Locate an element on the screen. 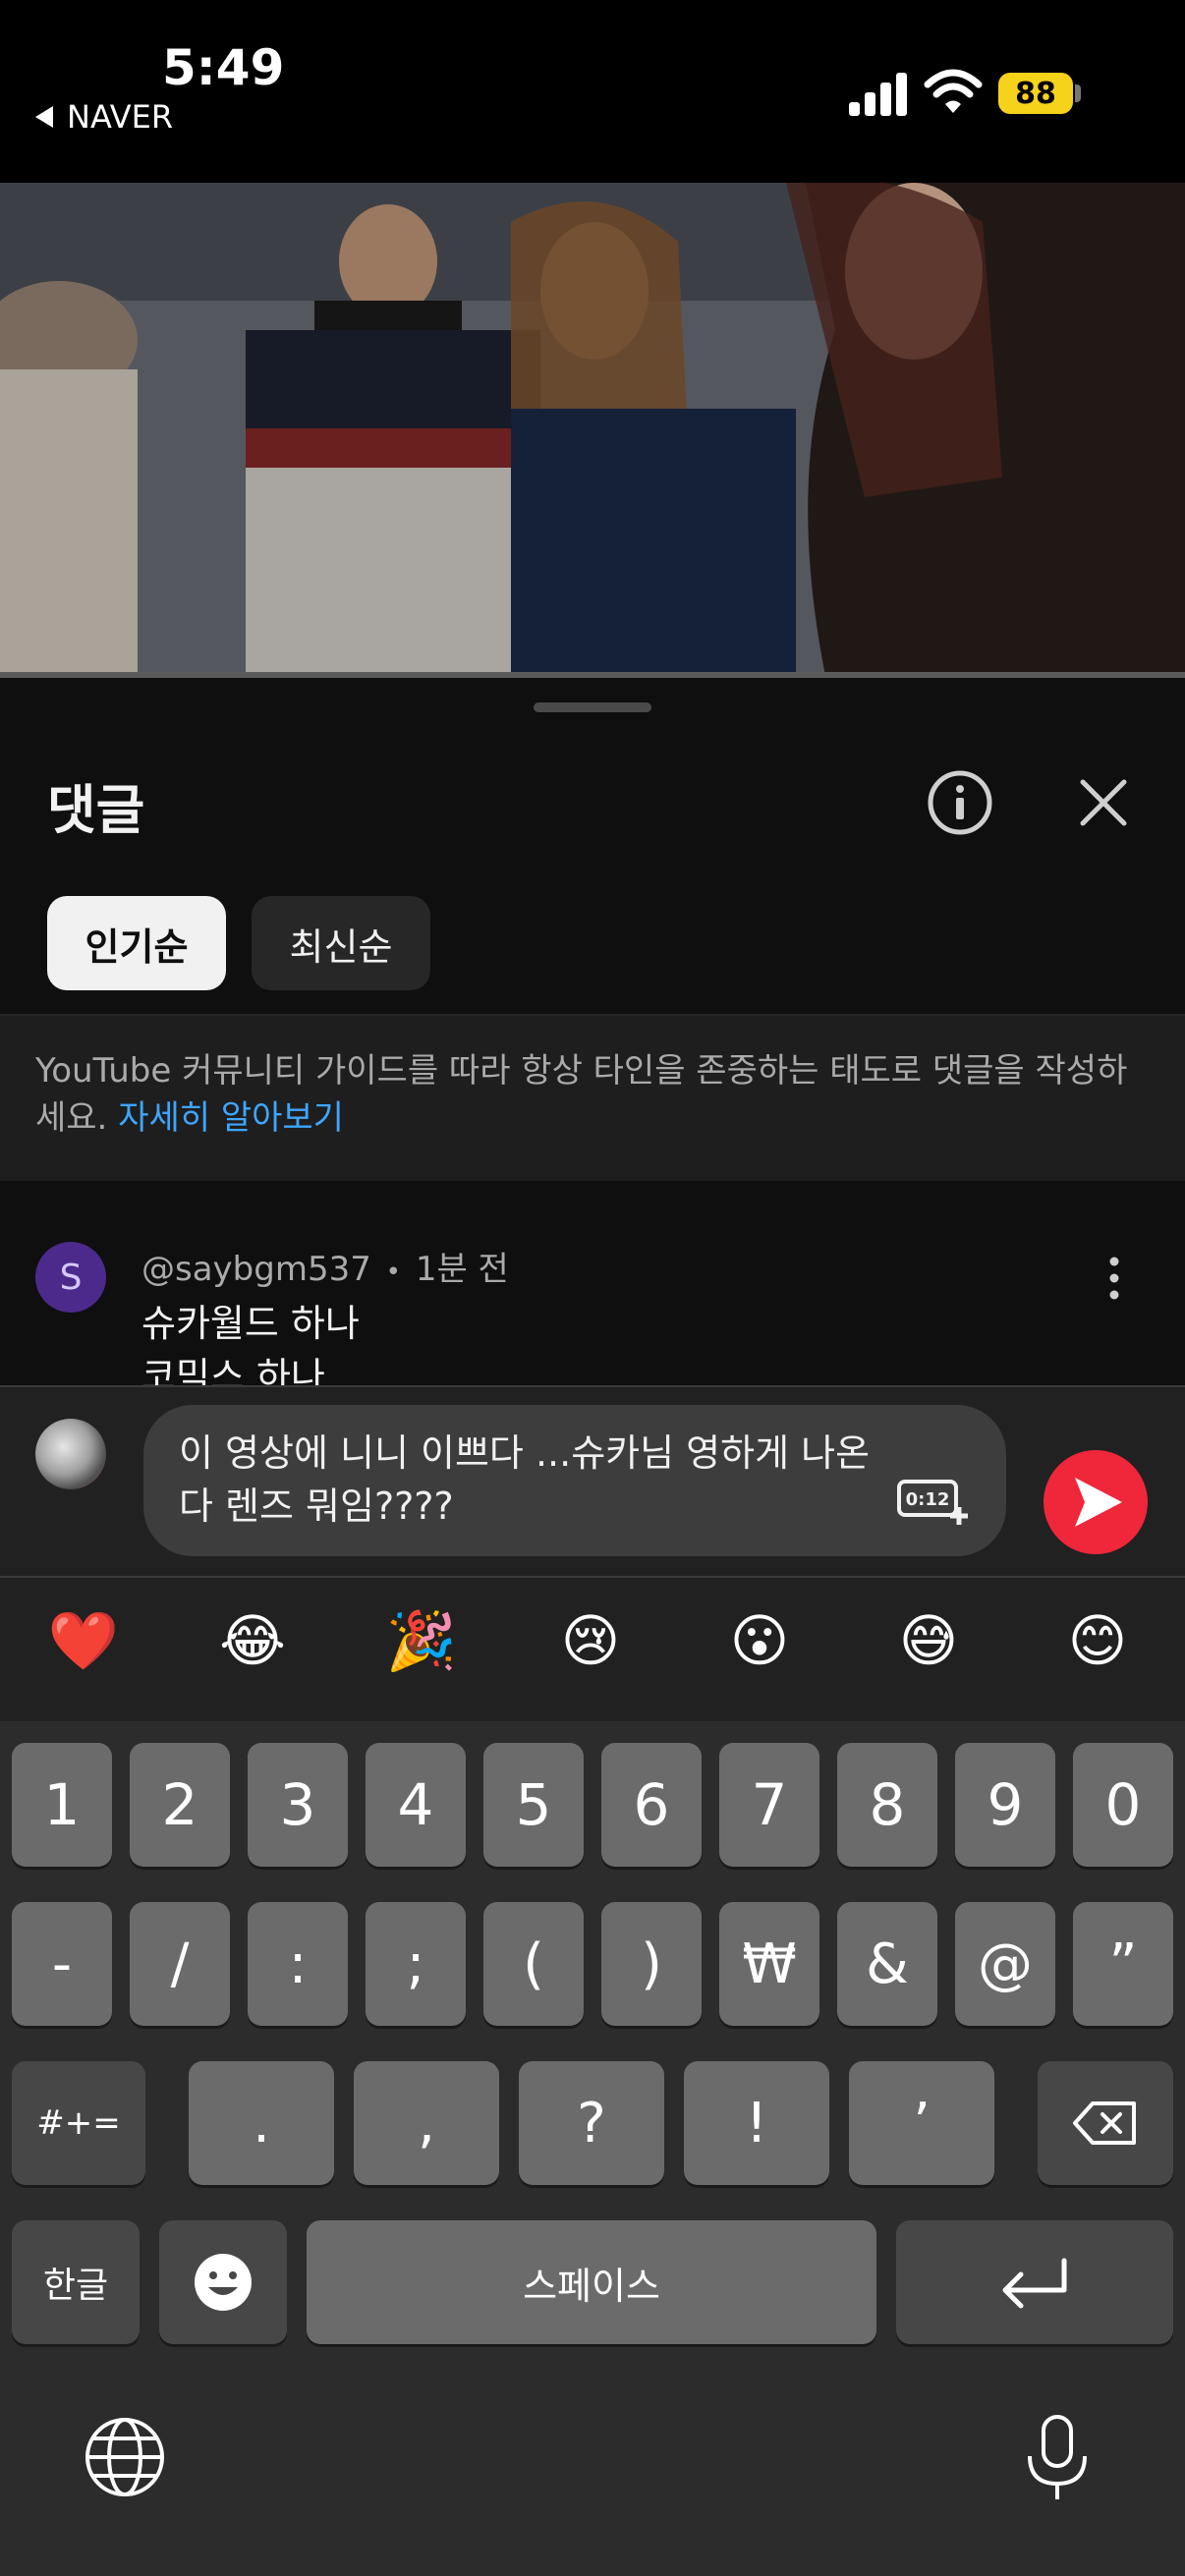  key-more-symbols: #+= is located at coordinates (78, 2123).